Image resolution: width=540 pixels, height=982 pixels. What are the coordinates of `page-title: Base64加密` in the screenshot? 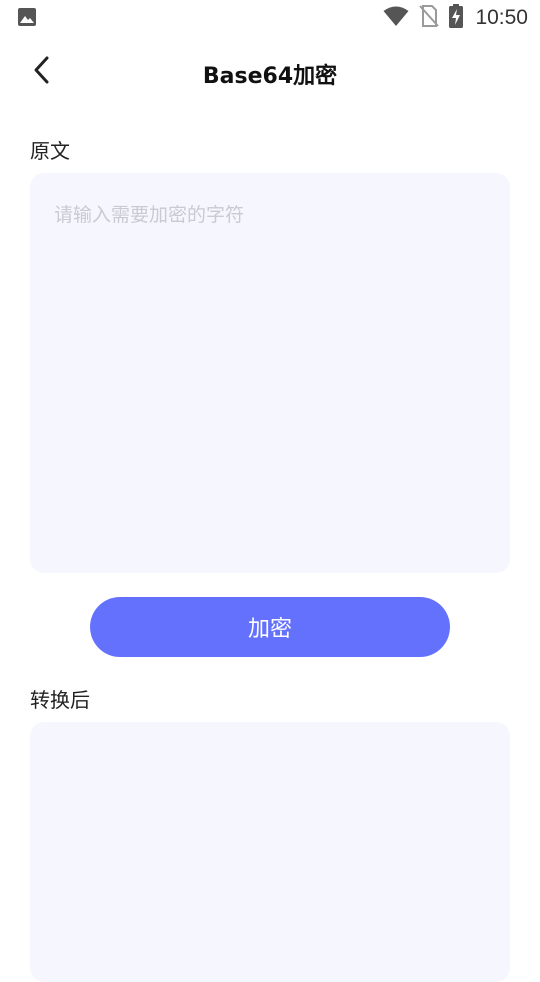 It's located at (270, 76).